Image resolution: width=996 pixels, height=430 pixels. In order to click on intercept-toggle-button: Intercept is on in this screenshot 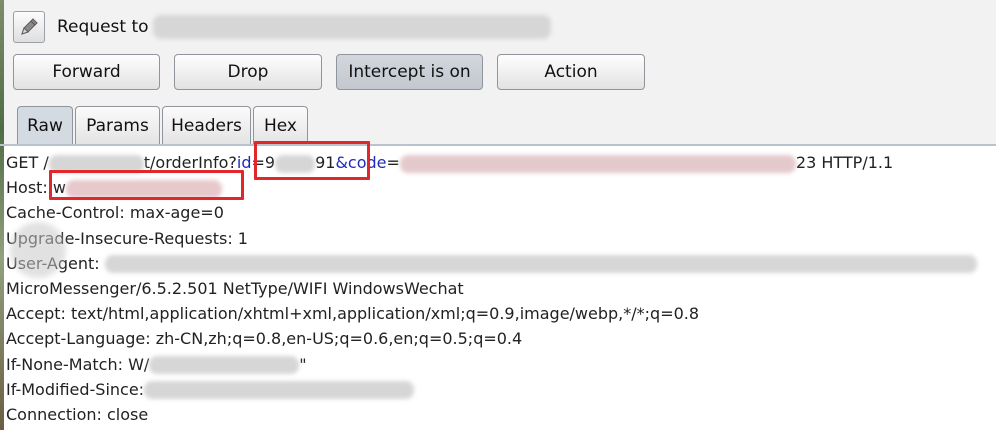, I will do `click(409, 72)`.